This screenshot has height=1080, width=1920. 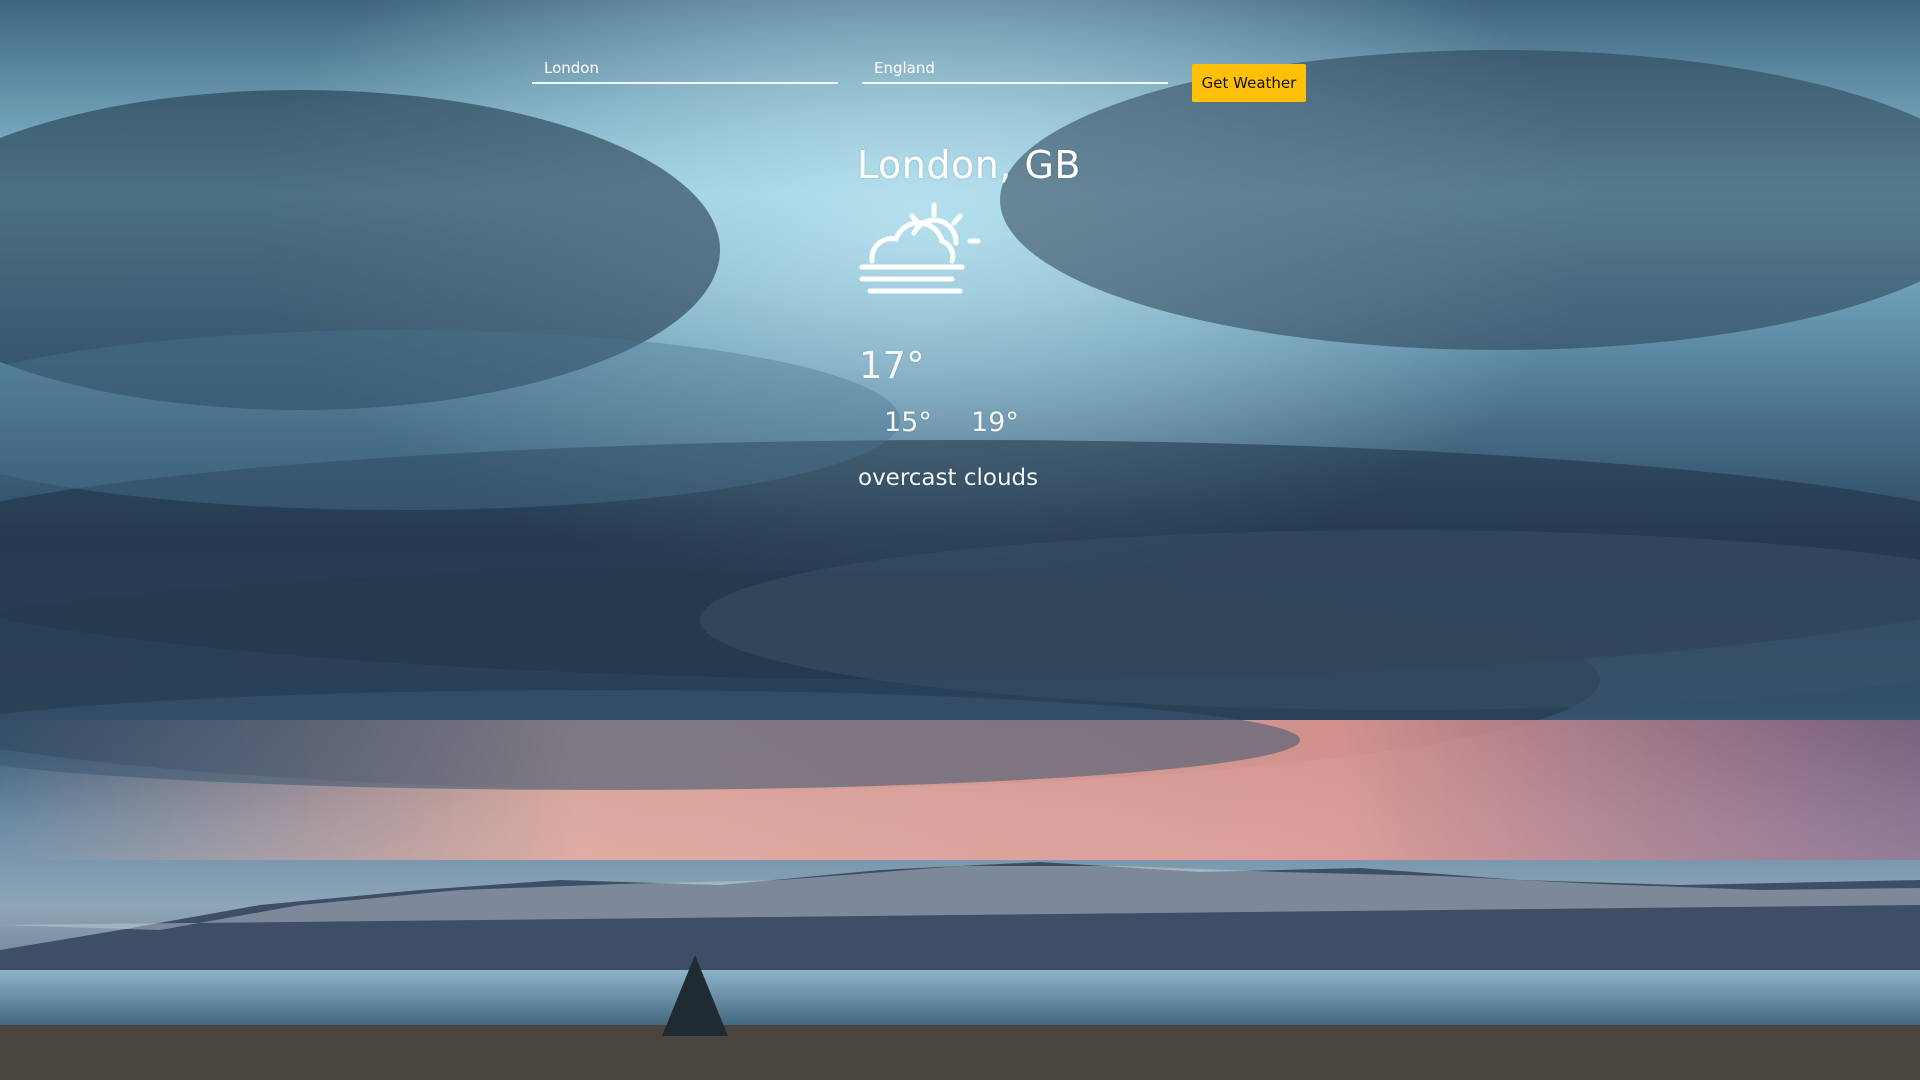 What do you see at coordinates (969, 165) in the screenshot?
I see `location-title: London, GB` at bounding box center [969, 165].